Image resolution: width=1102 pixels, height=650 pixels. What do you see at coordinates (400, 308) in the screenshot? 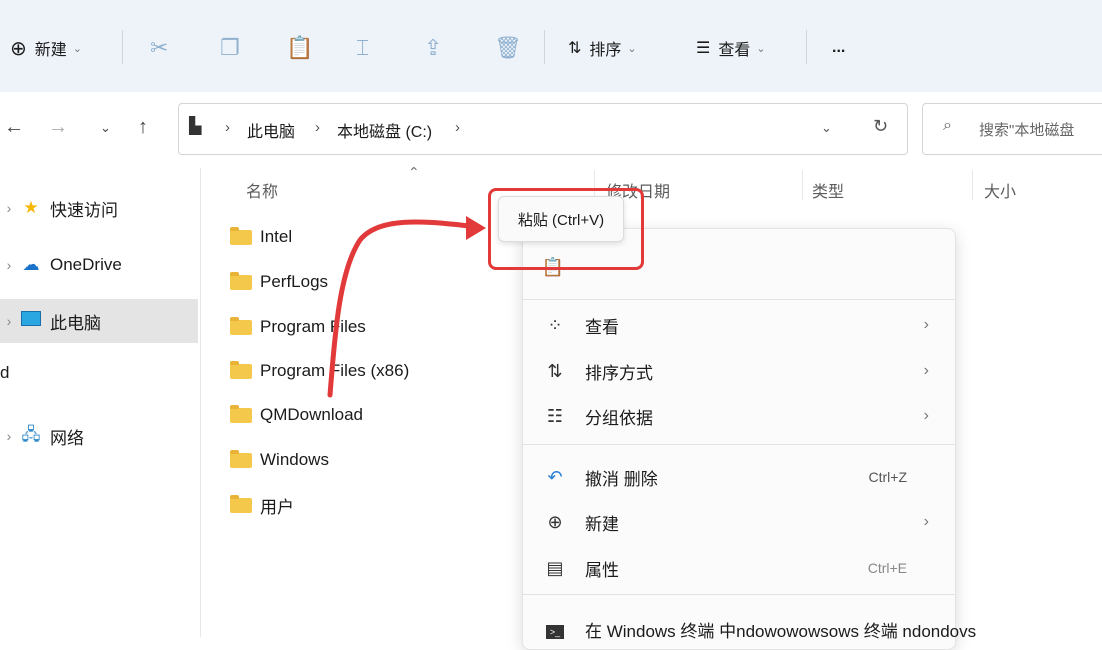
I see `annotation-arrow-line` at bounding box center [400, 308].